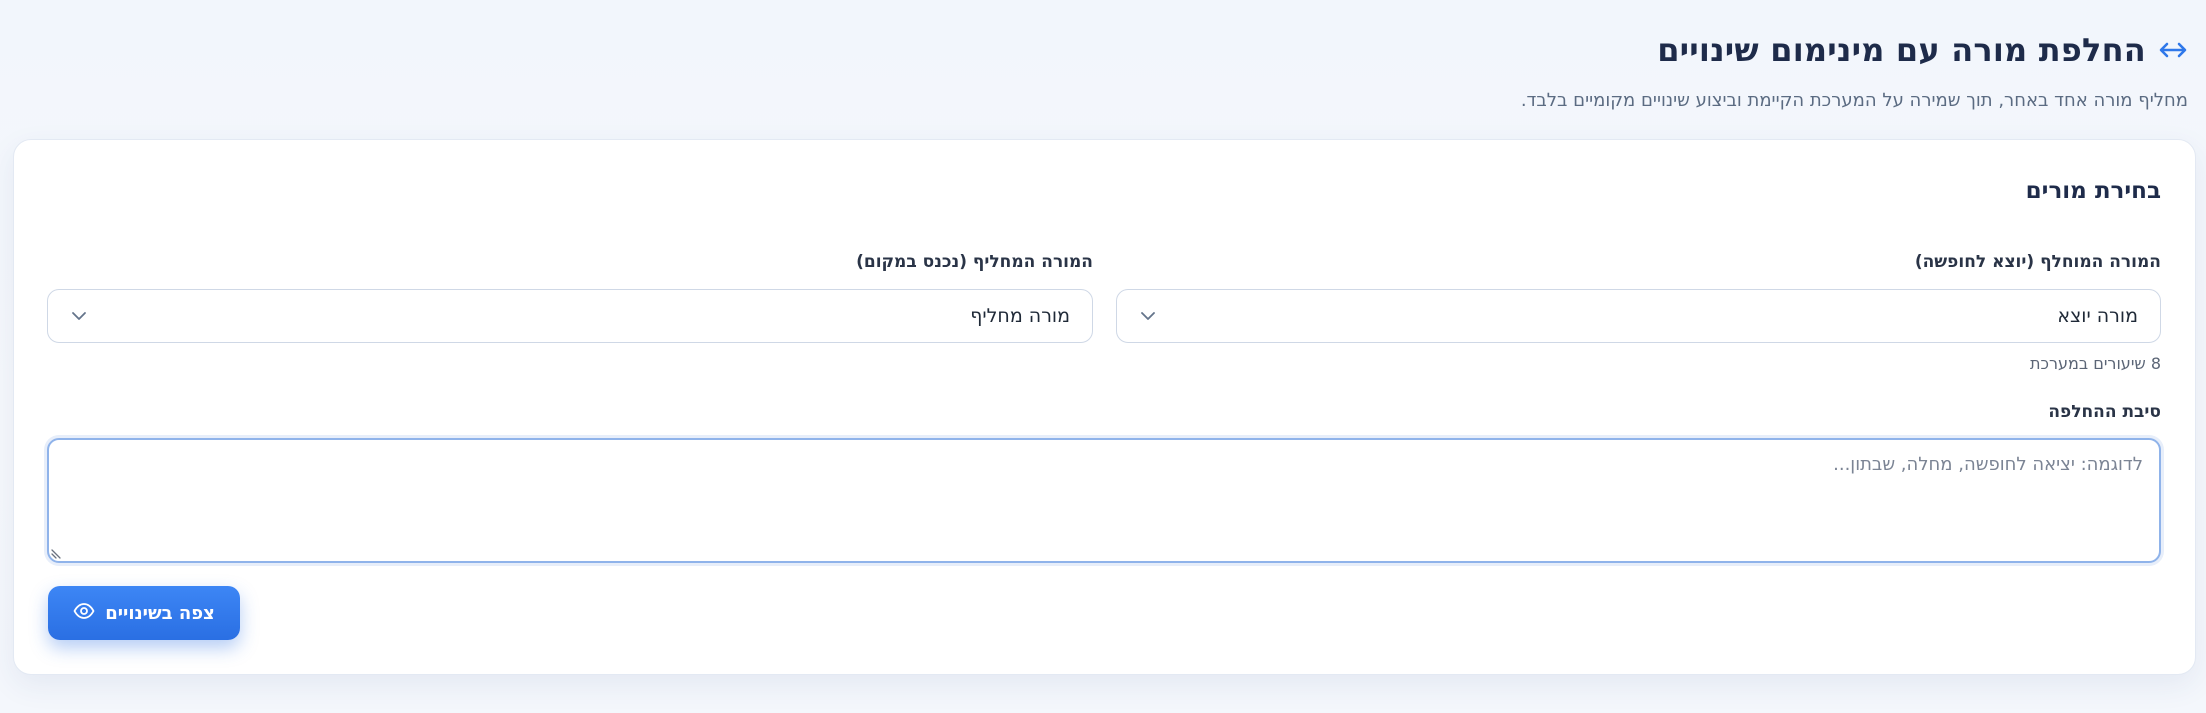  I want to click on incoming-teacher-select: מורה מחליף, so click(570, 316).